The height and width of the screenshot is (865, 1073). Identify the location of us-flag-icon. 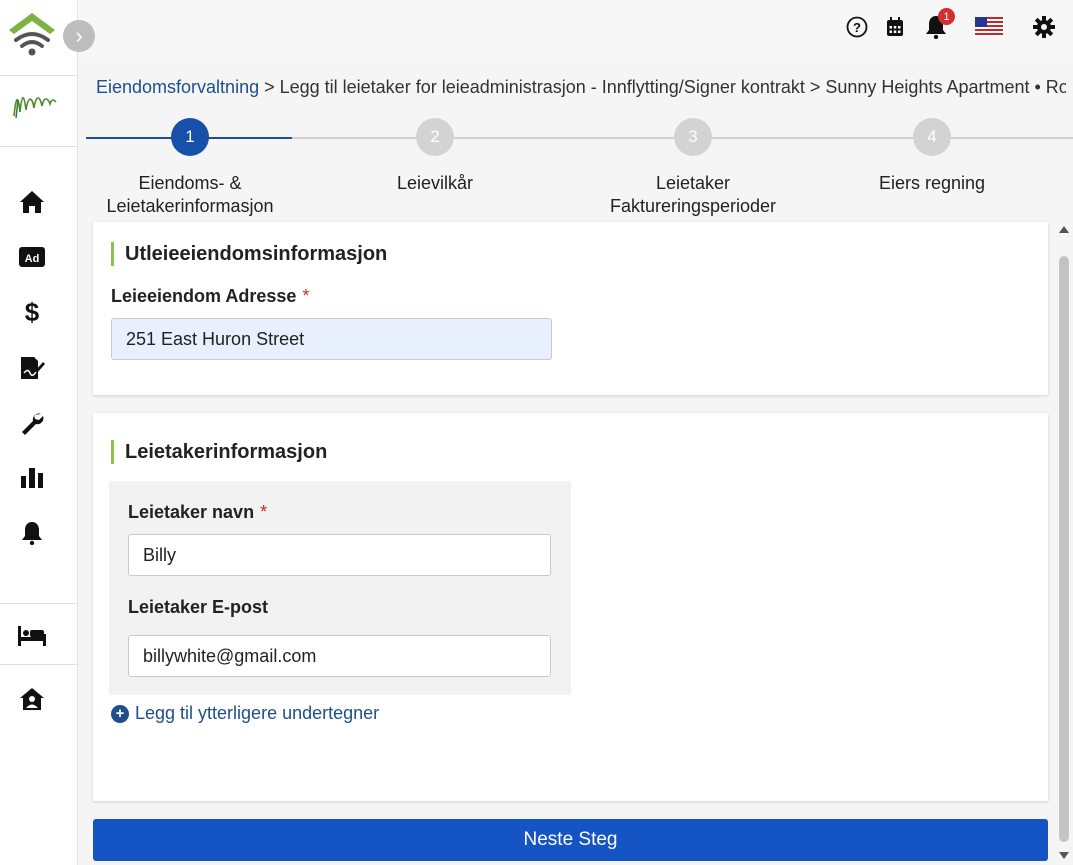
(989, 27).